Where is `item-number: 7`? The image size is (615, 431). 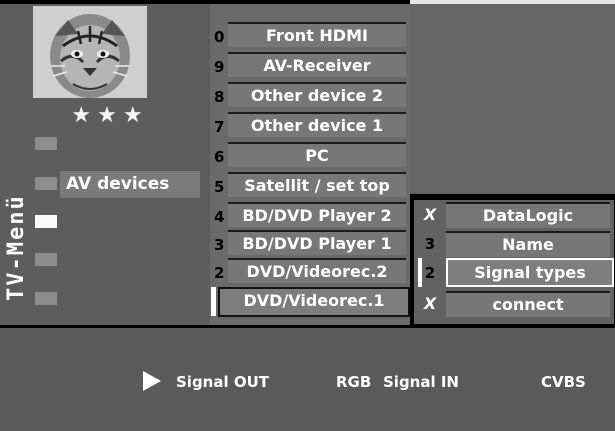
item-number: 7 is located at coordinates (219, 127).